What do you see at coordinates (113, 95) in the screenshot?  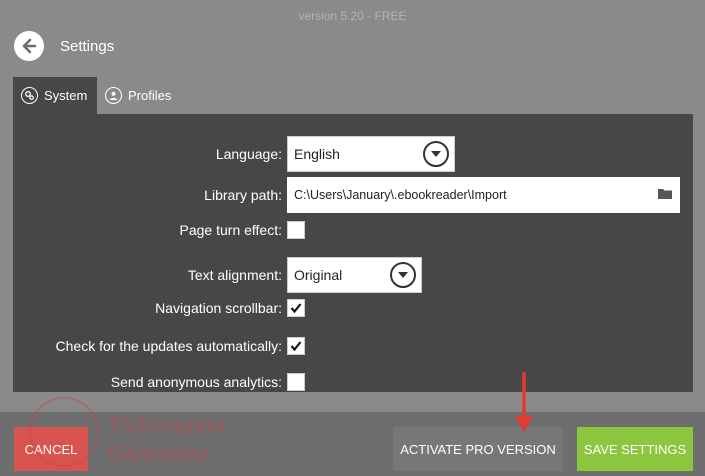 I see `user-icon` at bounding box center [113, 95].